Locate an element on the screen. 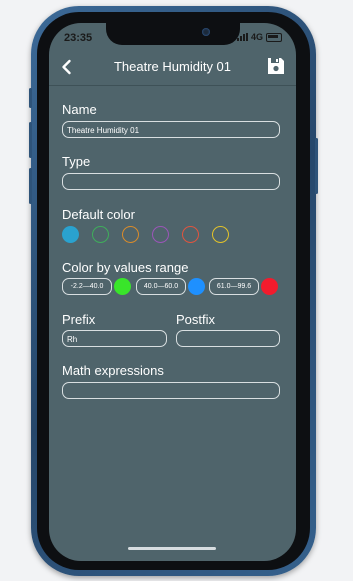  side-button-right is located at coordinates (316, 166).